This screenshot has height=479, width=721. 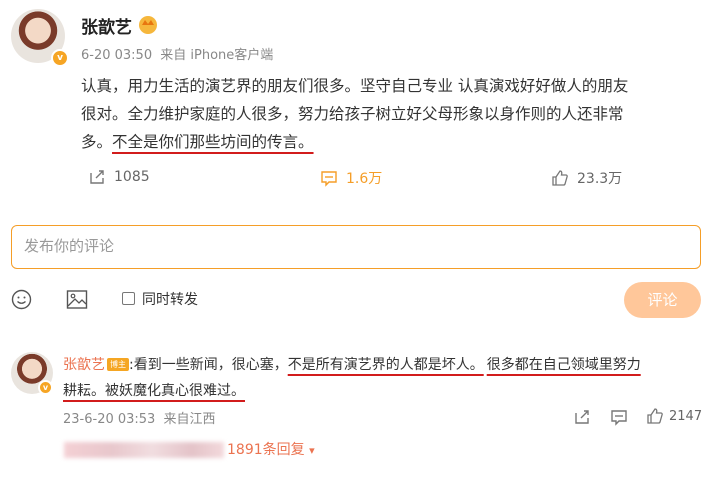 I want to click on comment-input: 发布你的评论, so click(x=356, y=247).